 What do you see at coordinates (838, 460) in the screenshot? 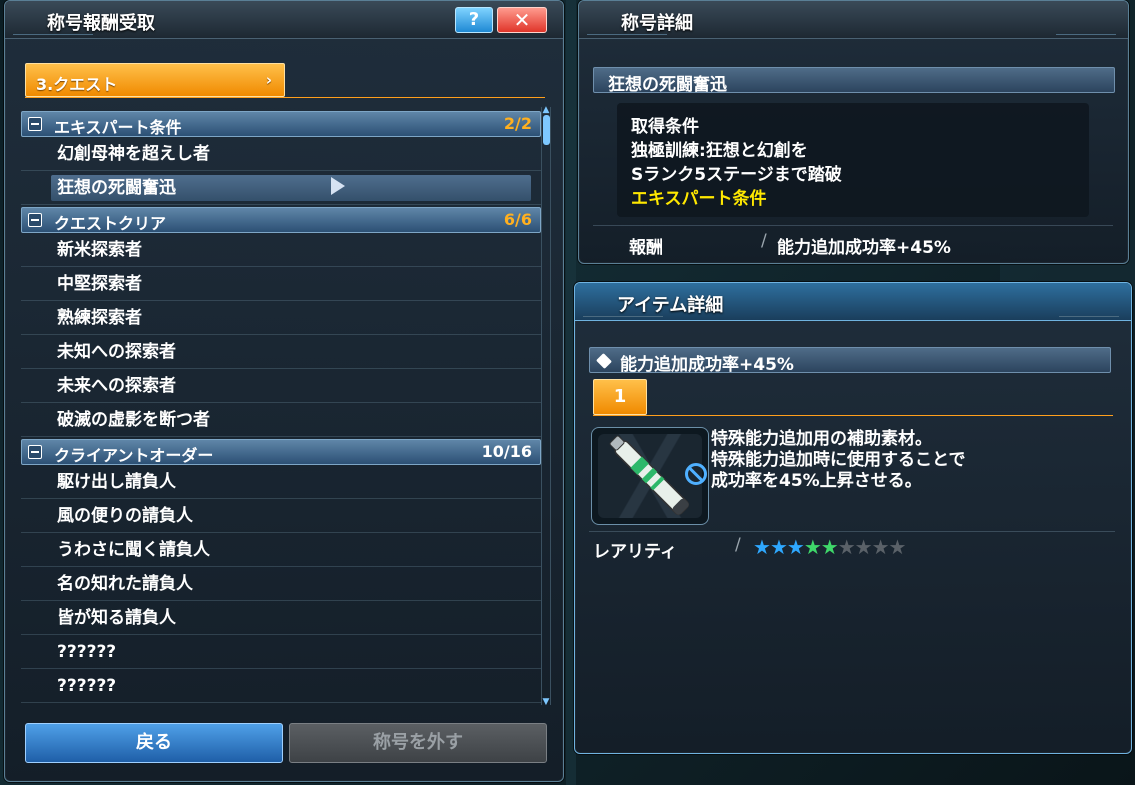
I see `description-line: 特殊能力追加時に使用することで` at bounding box center [838, 460].